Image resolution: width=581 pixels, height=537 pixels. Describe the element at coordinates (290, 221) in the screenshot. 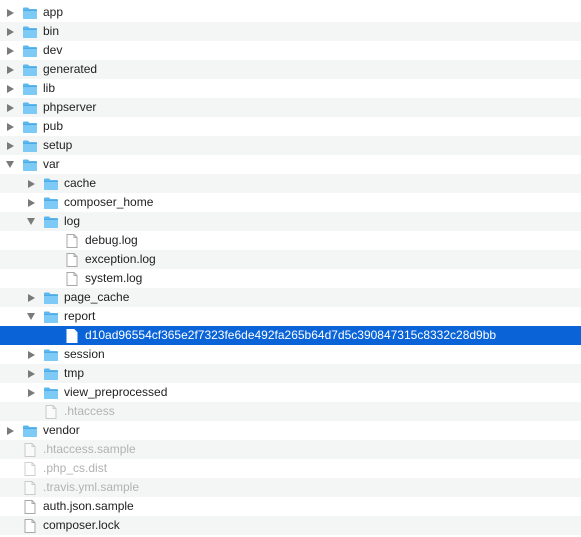

I see `tree-row-folder: log` at that location.